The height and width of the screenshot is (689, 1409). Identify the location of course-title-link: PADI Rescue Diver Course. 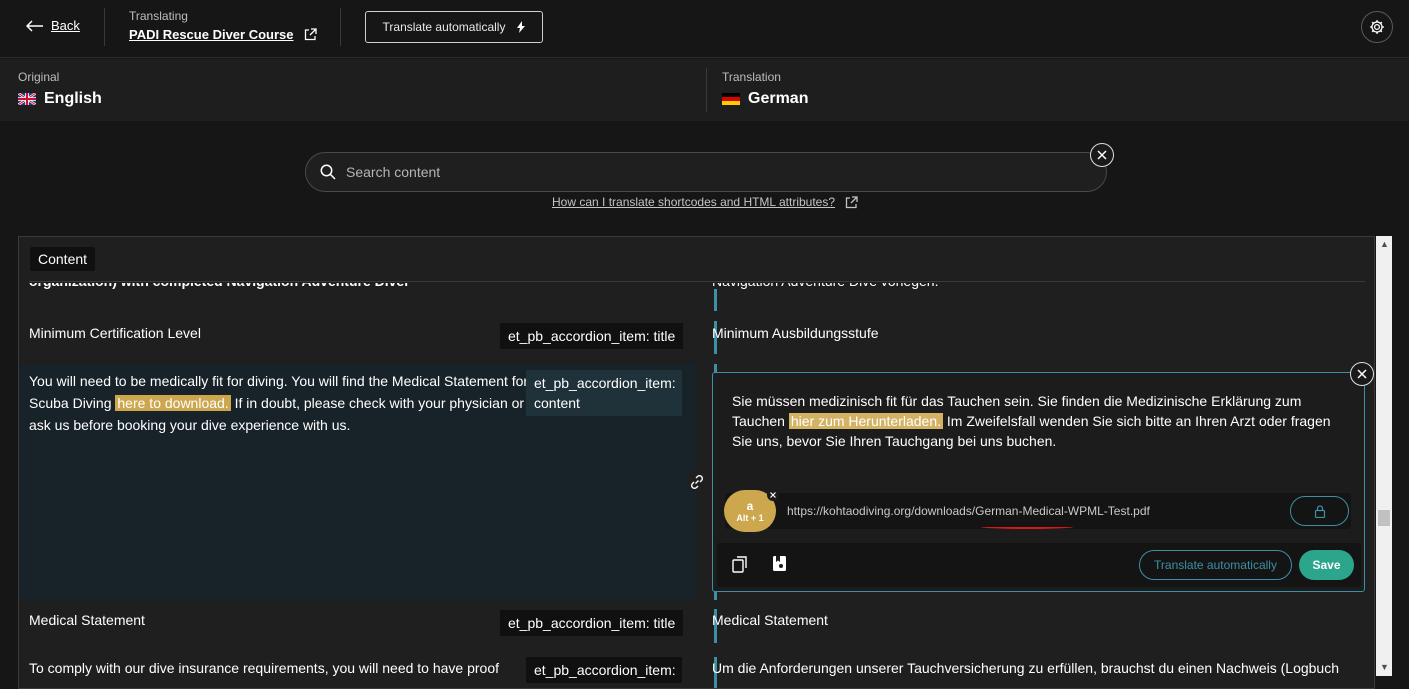
(223, 34).